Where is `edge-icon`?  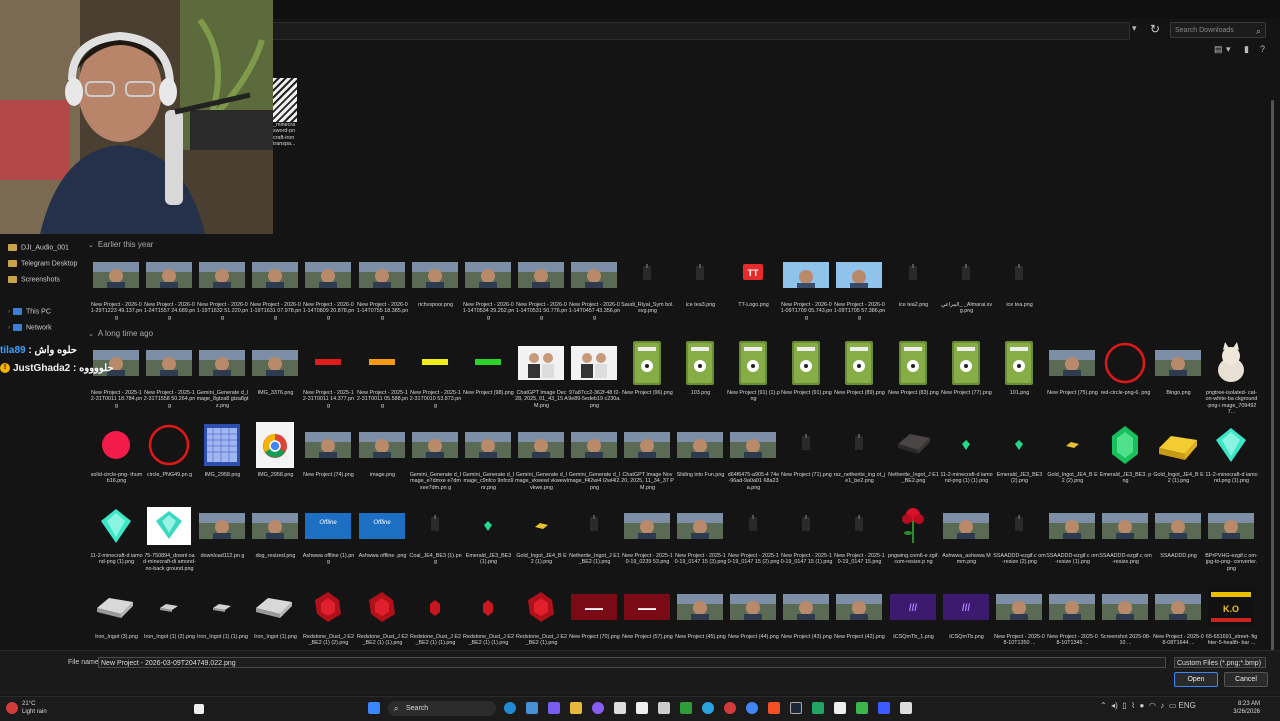
edge-icon is located at coordinates (510, 708).